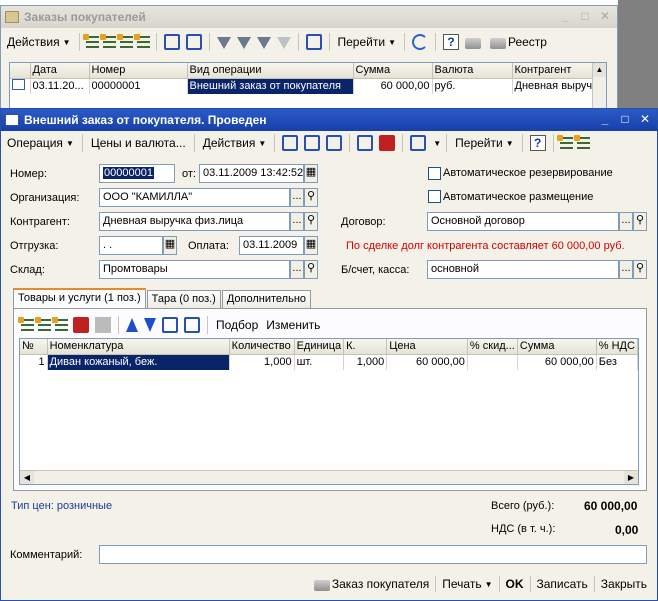 Image resolution: width=658 pixels, height=601 pixels. I want to click on contract-field: Основной договор, so click(523, 221).